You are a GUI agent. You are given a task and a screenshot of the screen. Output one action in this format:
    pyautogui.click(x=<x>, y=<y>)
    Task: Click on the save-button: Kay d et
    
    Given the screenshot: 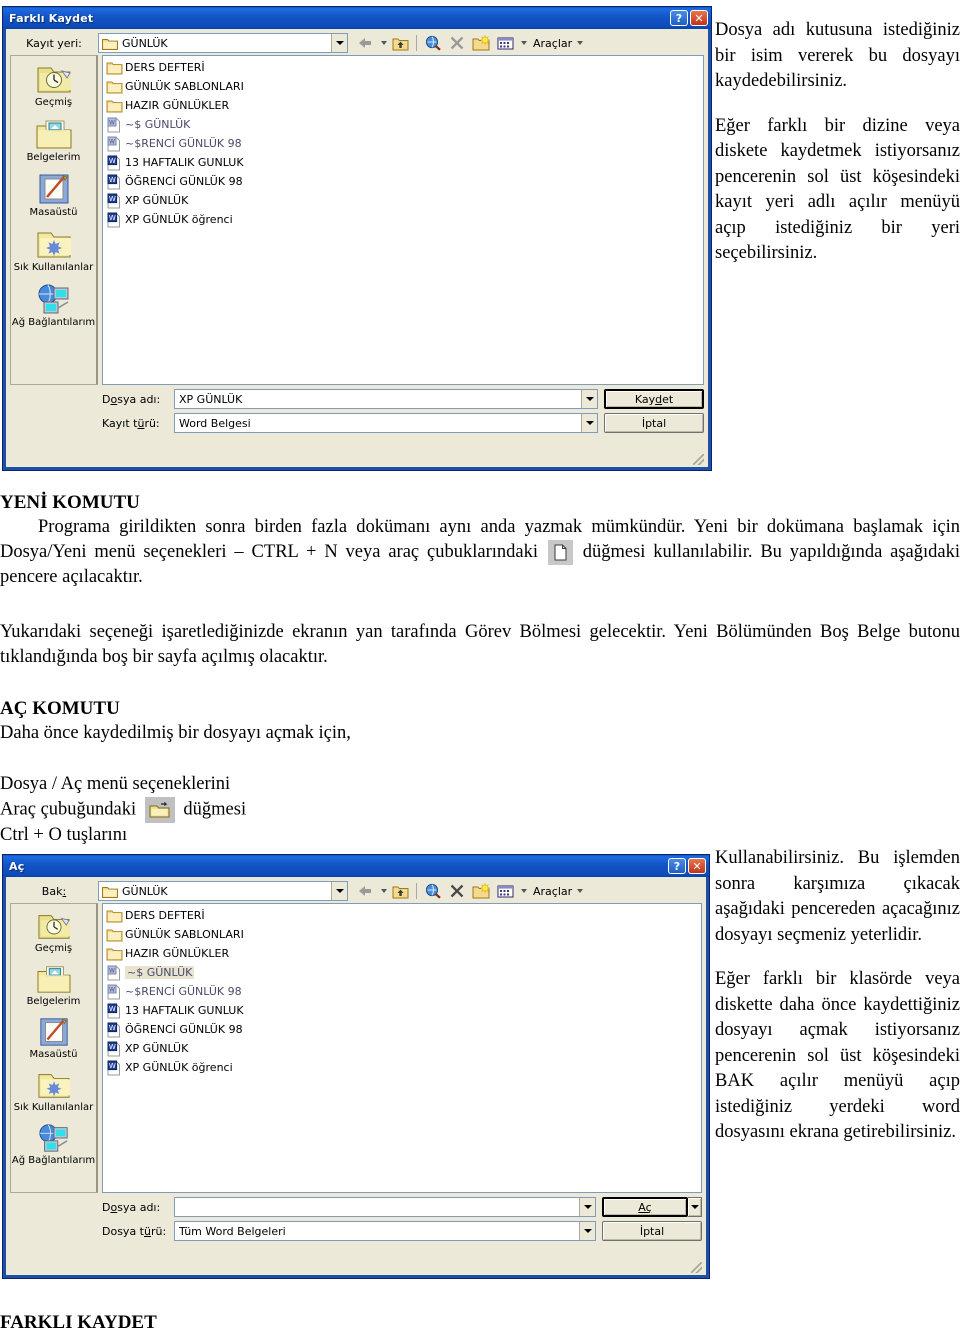 What is the action you would take?
    pyautogui.click(x=654, y=399)
    